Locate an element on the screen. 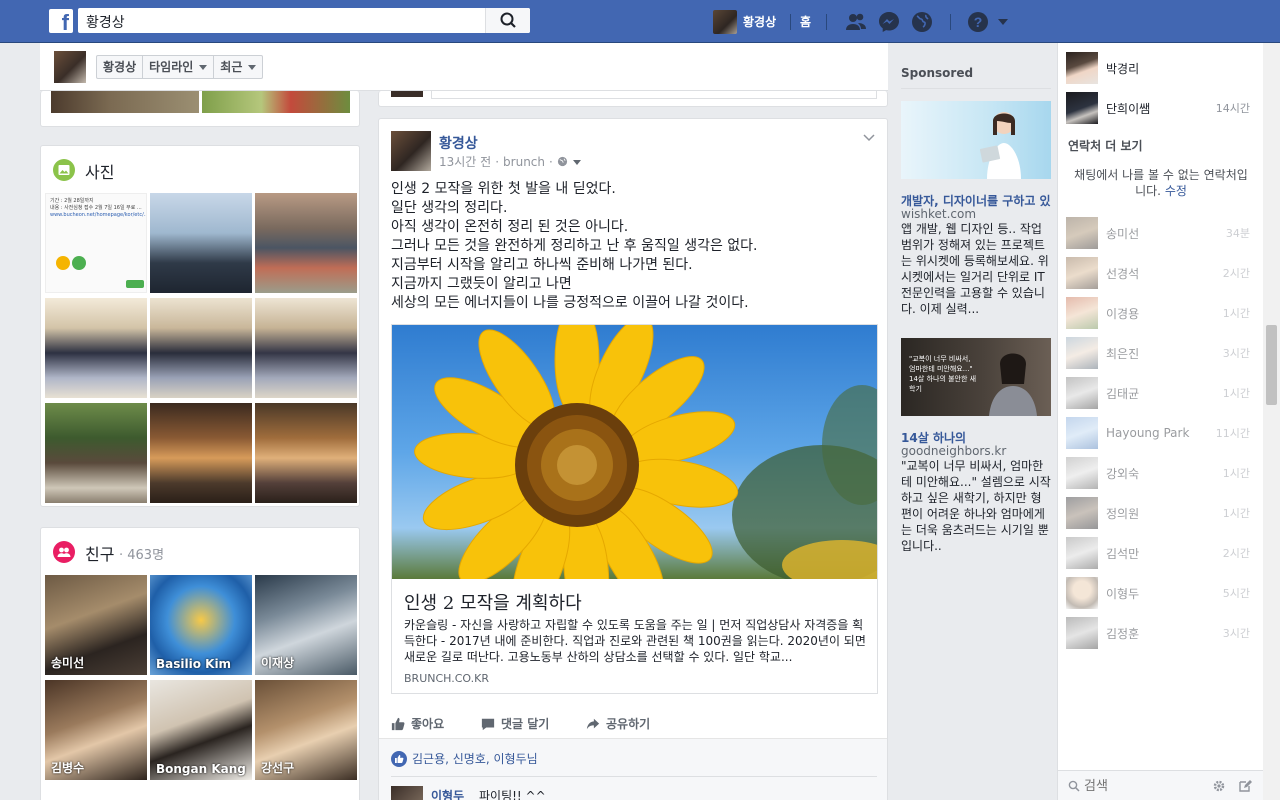 The width and height of the screenshot is (1280, 800). scrollbar-thumb is located at coordinates (1271, 365).